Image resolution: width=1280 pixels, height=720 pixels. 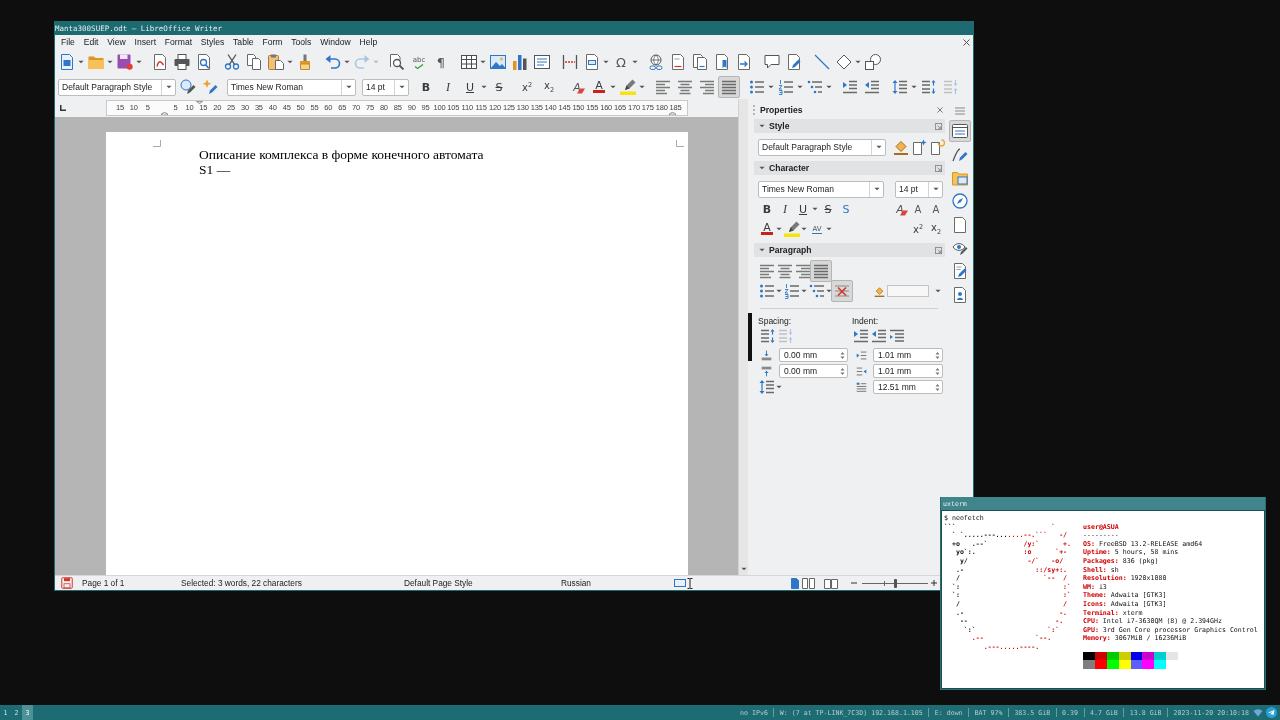 I want to click on section-header: Style, so click(x=849, y=126).